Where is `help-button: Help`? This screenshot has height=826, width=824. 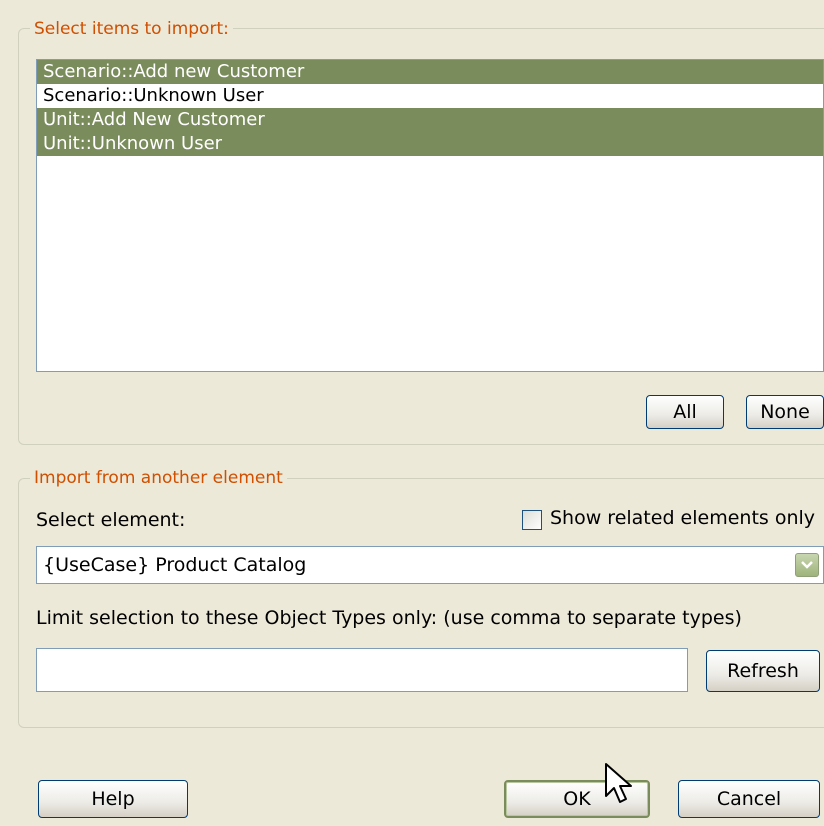 help-button: Help is located at coordinates (113, 799).